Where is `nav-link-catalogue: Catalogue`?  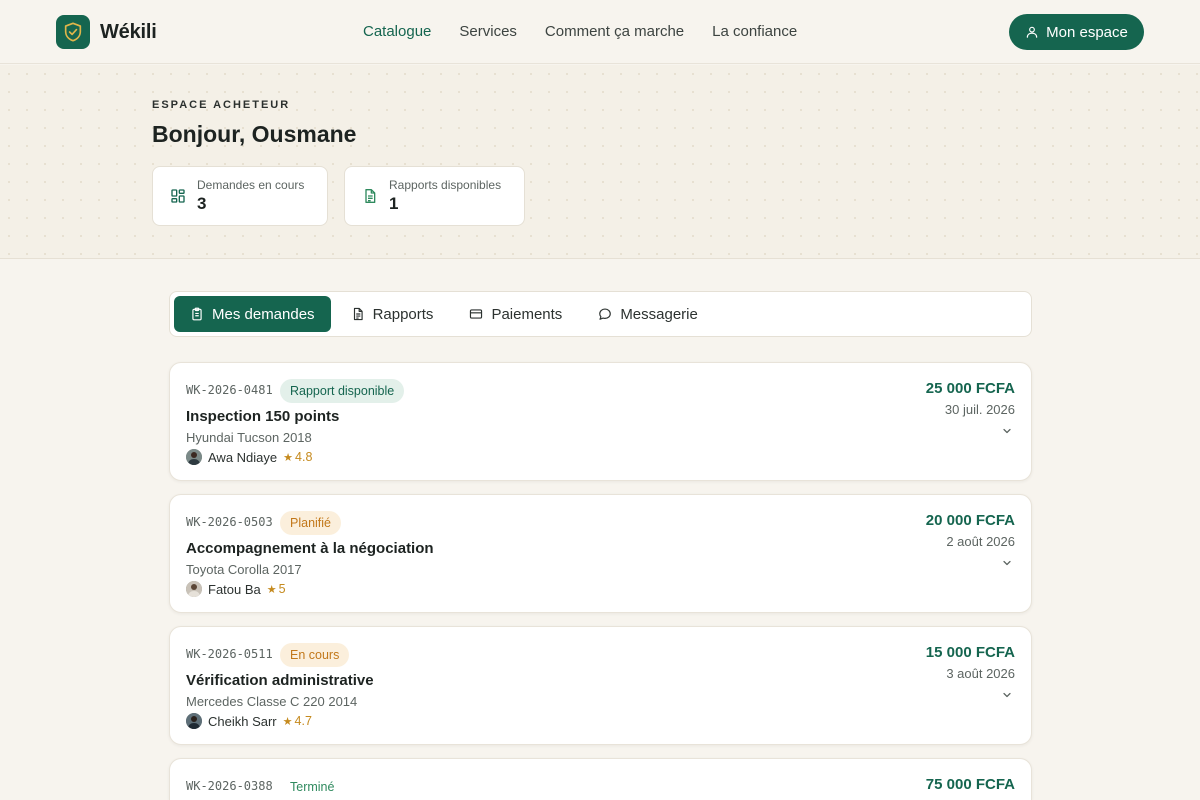 nav-link-catalogue: Catalogue is located at coordinates (397, 32).